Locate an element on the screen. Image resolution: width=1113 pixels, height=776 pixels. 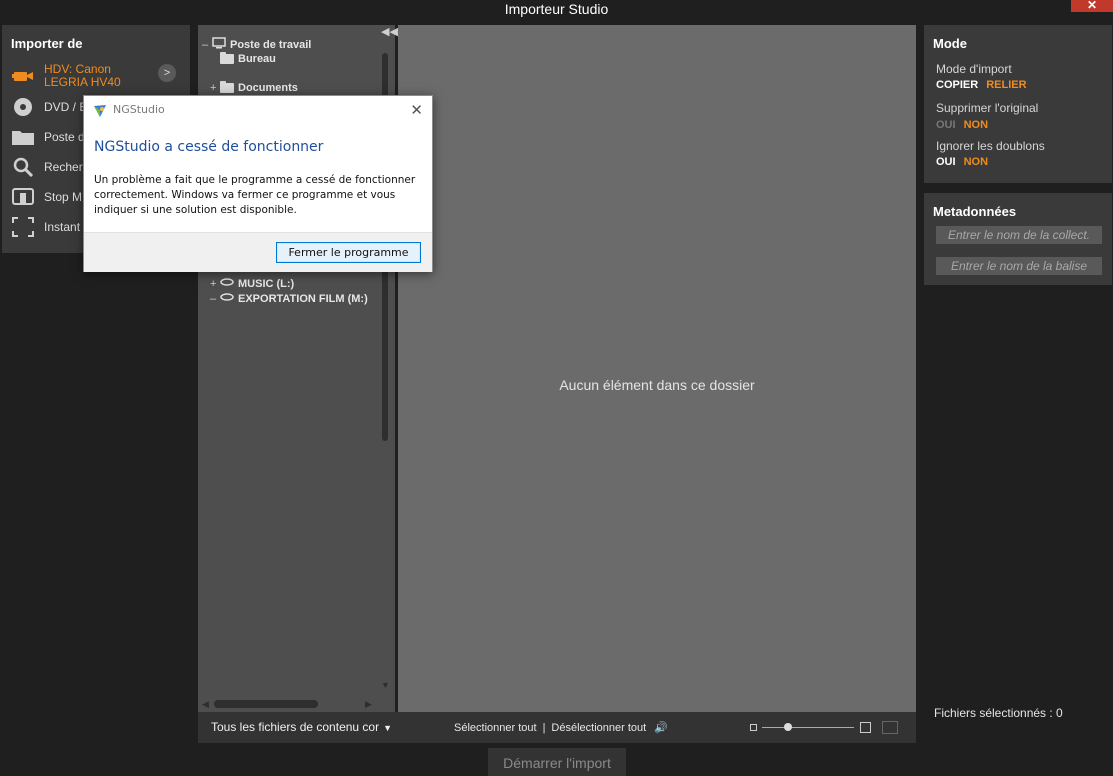
tree-item-label: Bureau is located at coordinates (257, 59).